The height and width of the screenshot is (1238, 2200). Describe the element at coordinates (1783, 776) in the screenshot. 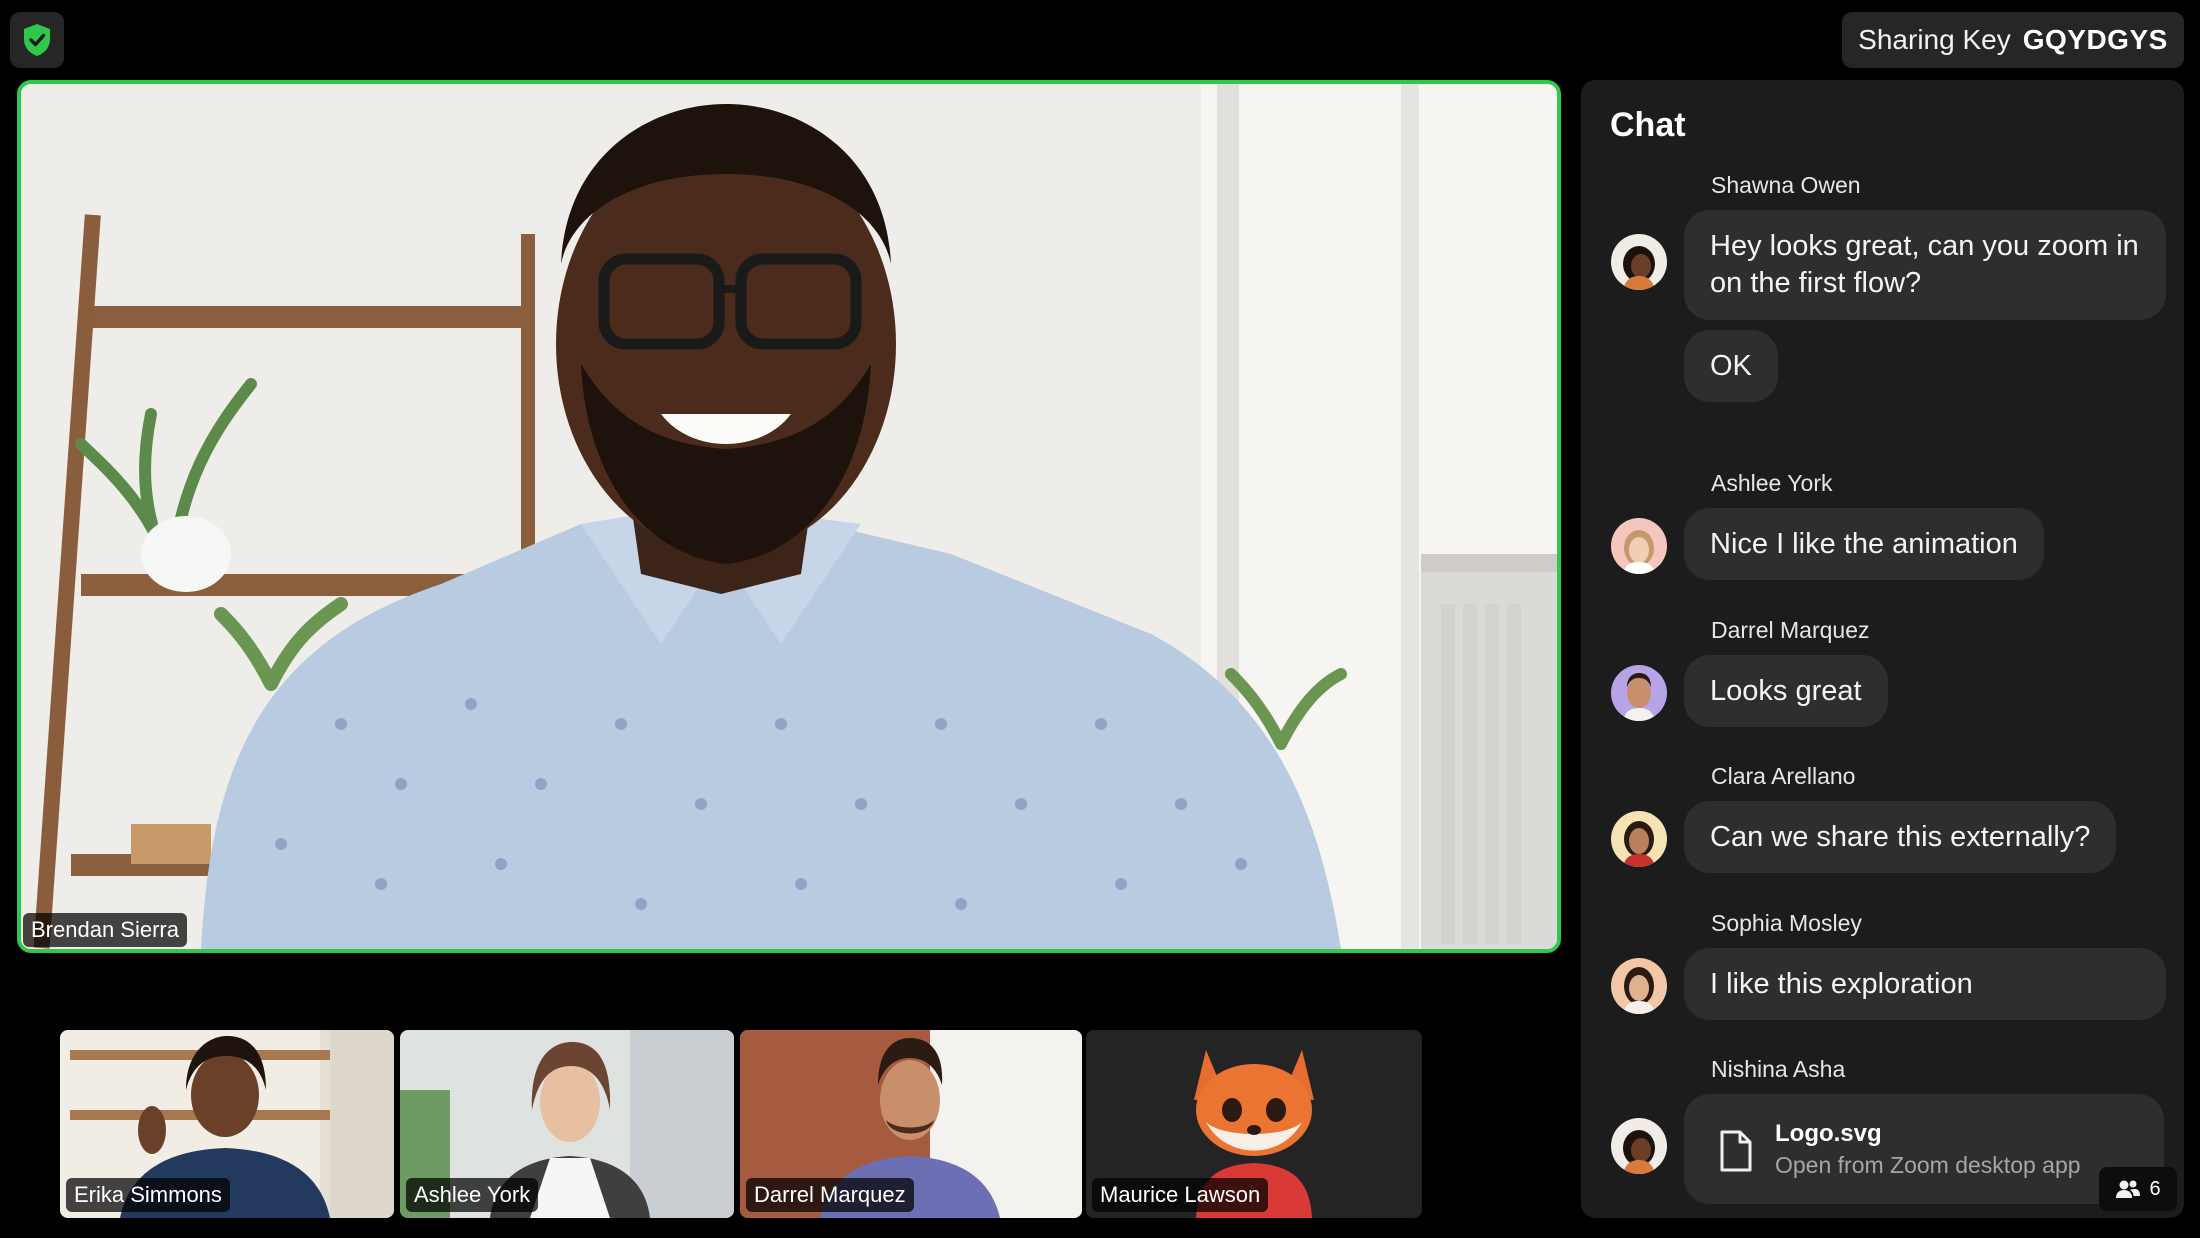

I see `chat-sender-name: Clara Arellano` at that location.